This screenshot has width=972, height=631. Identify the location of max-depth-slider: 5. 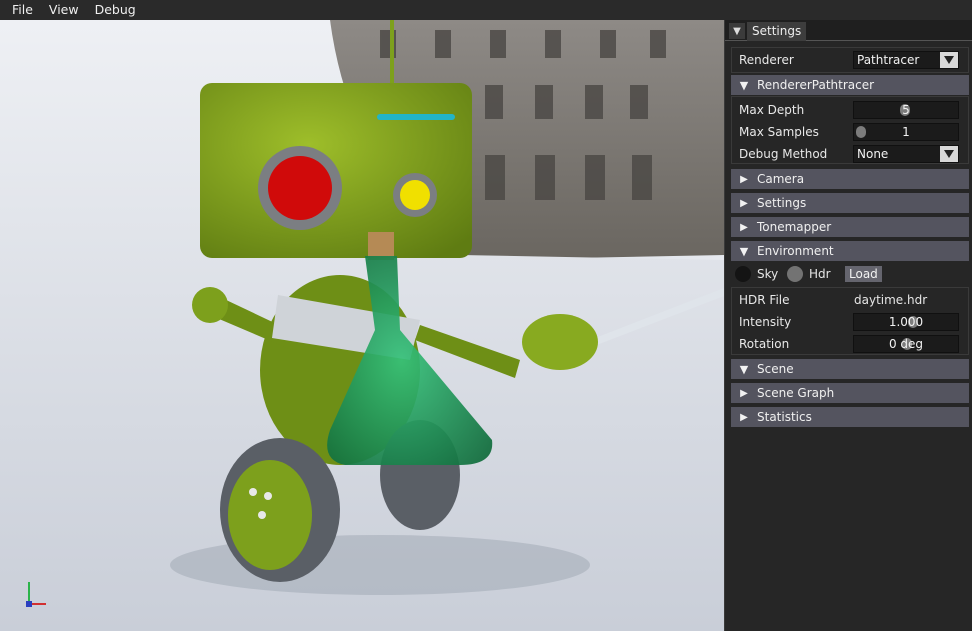
(906, 110).